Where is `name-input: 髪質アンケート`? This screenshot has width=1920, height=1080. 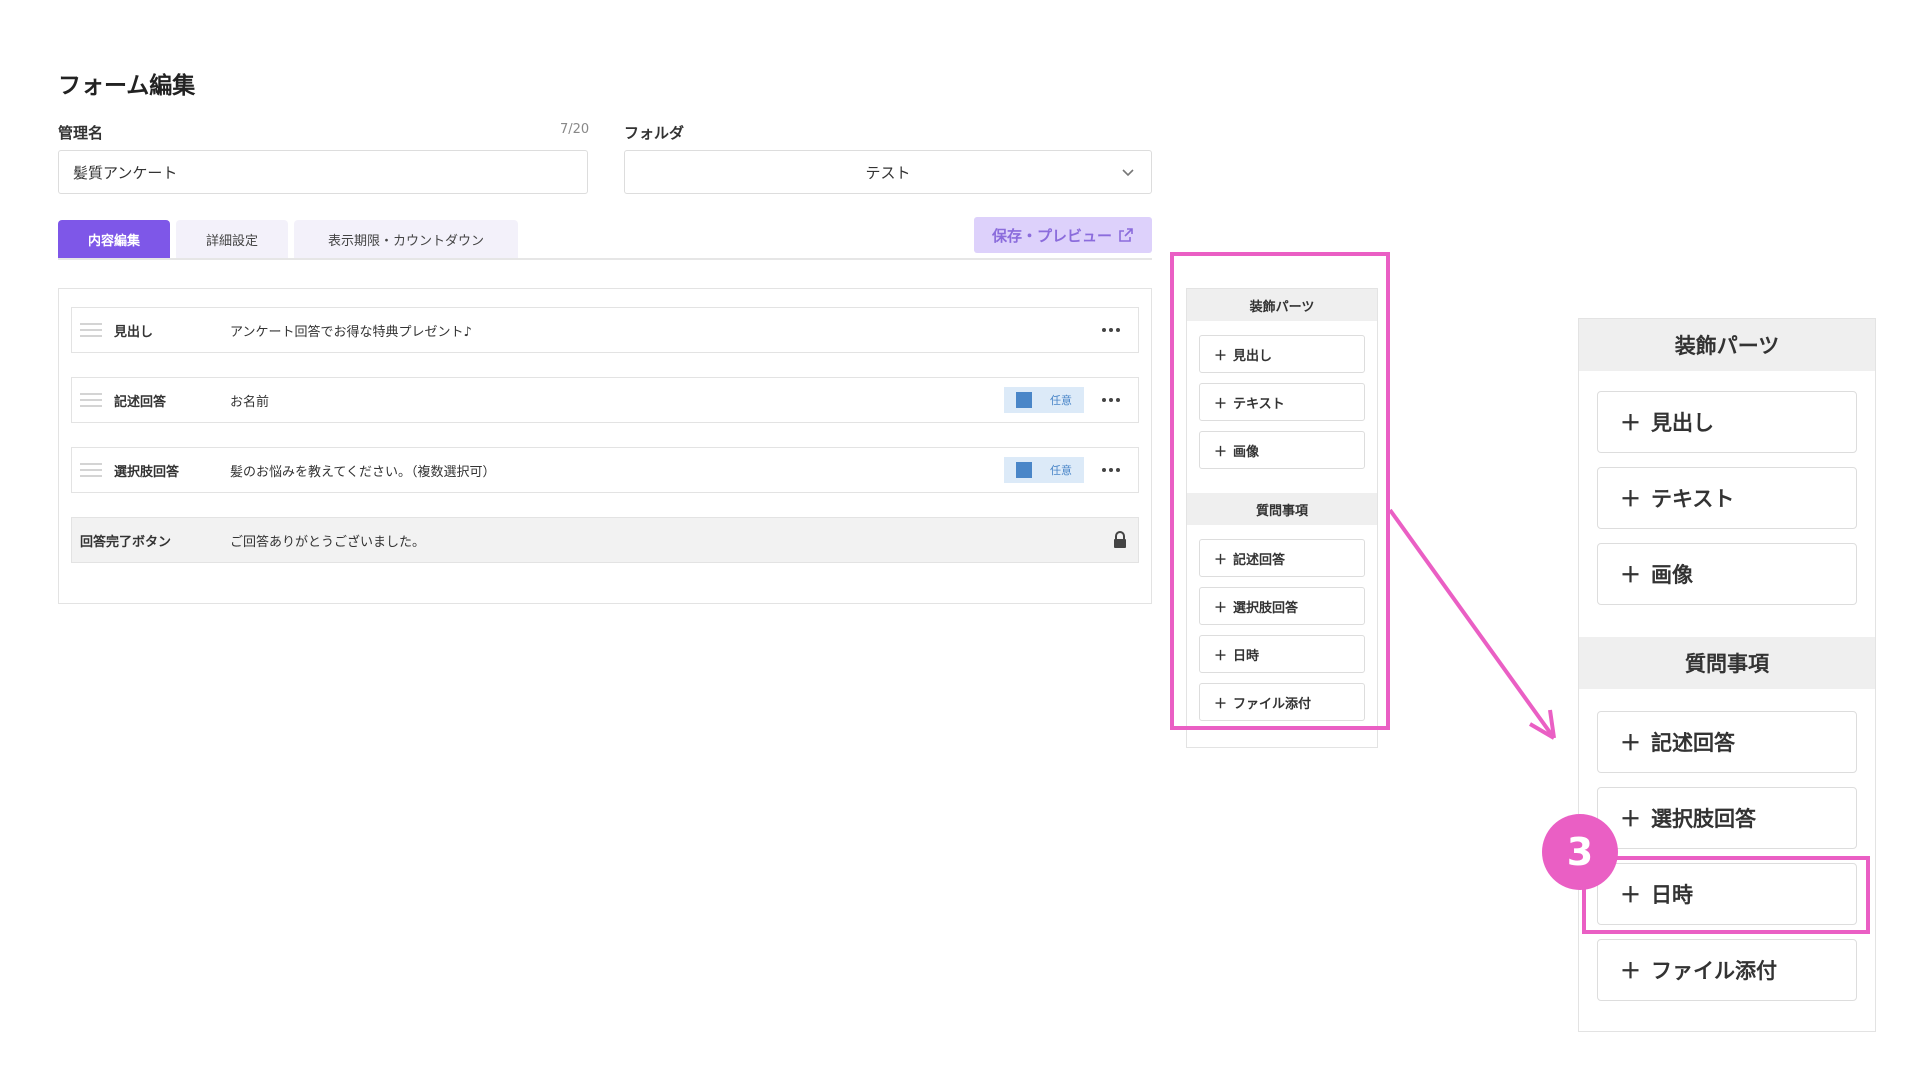 name-input: 髪質アンケート is located at coordinates (323, 172).